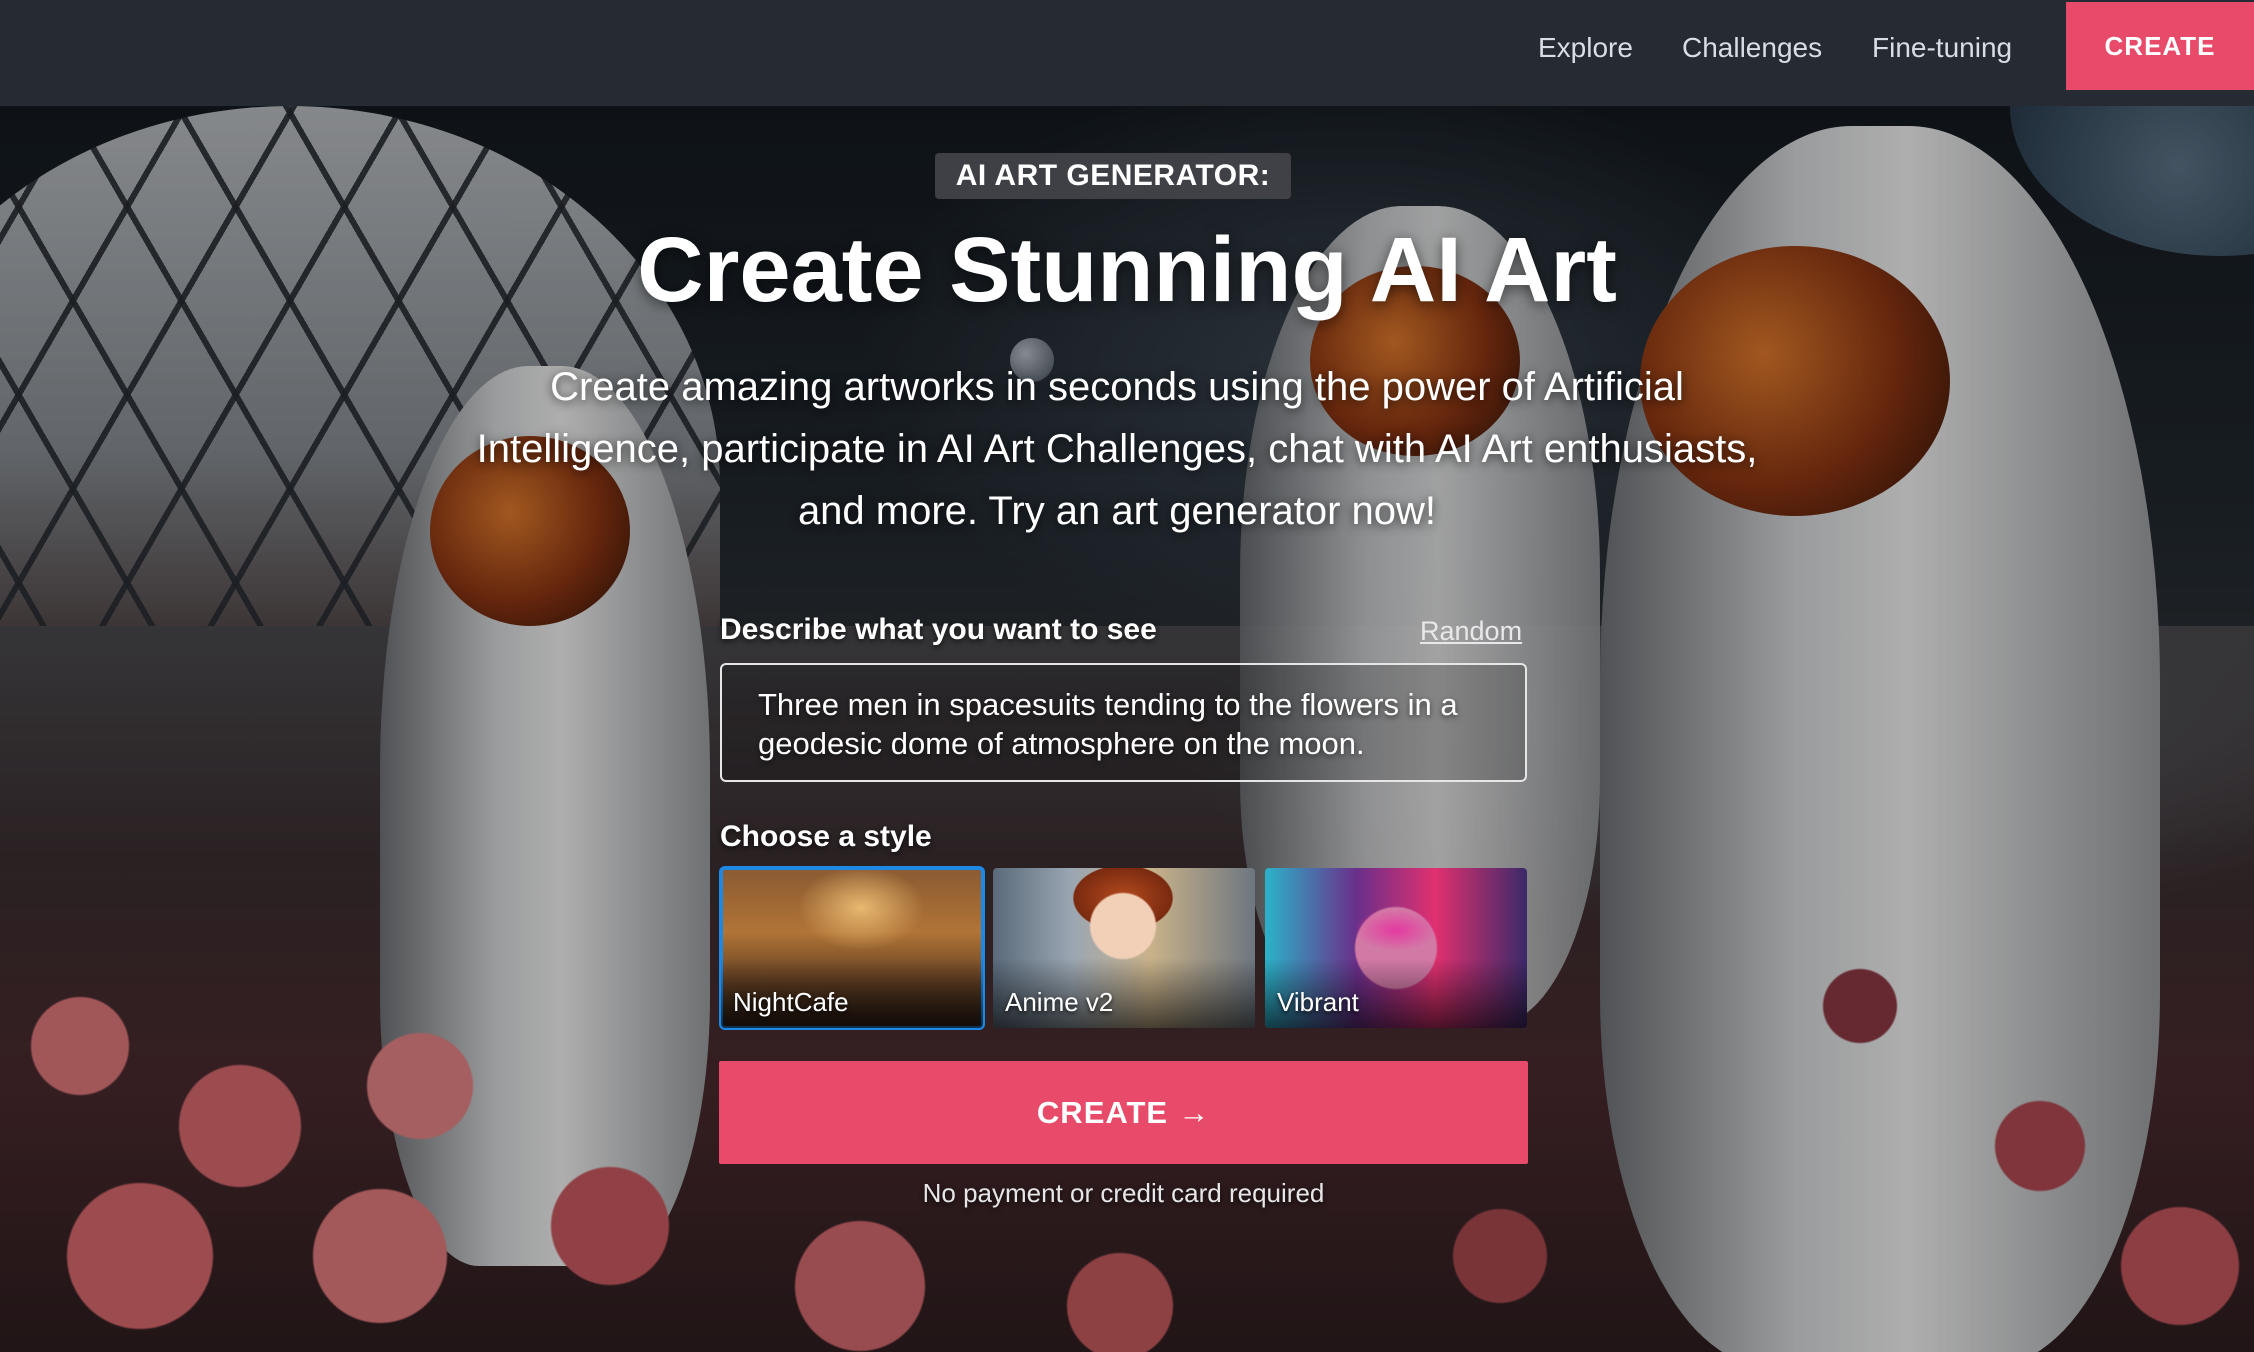  I want to click on nav-fine-tuning-link: Fine-tuning, so click(1942, 48).